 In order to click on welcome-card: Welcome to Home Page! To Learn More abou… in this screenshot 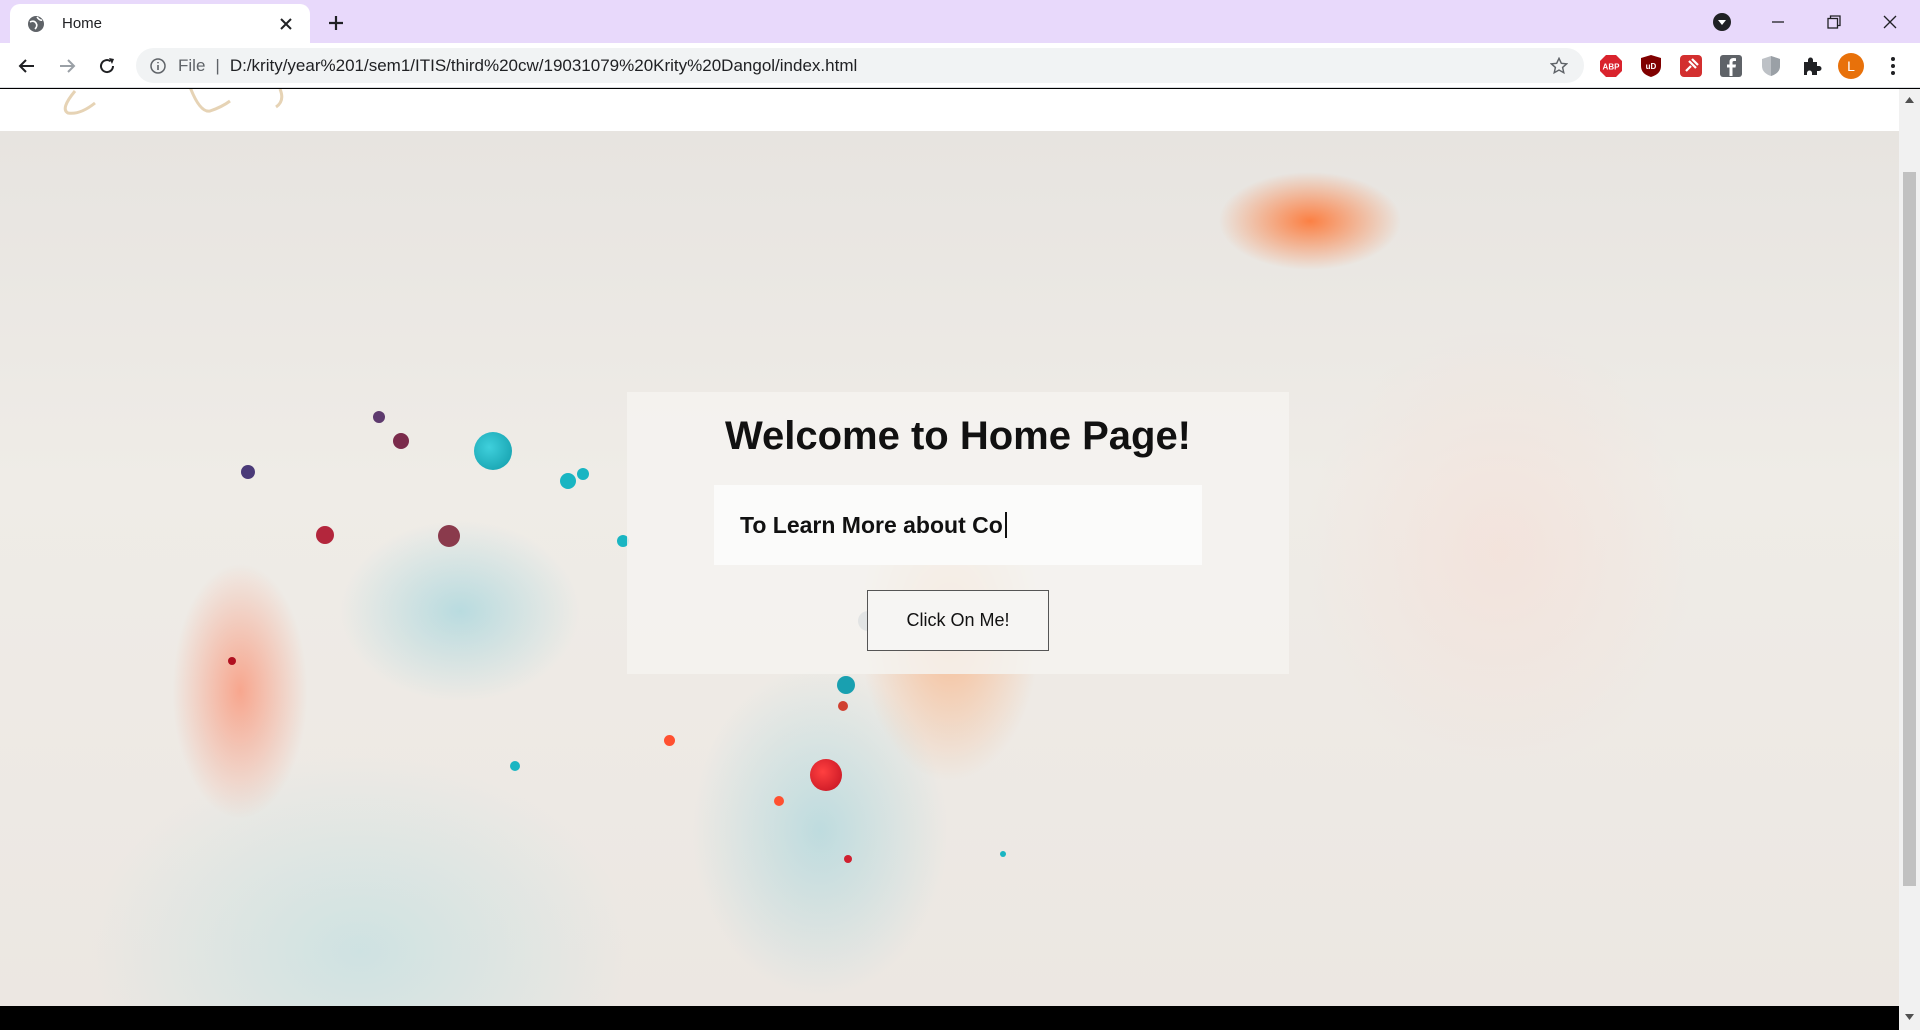, I will do `click(958, 533)`.